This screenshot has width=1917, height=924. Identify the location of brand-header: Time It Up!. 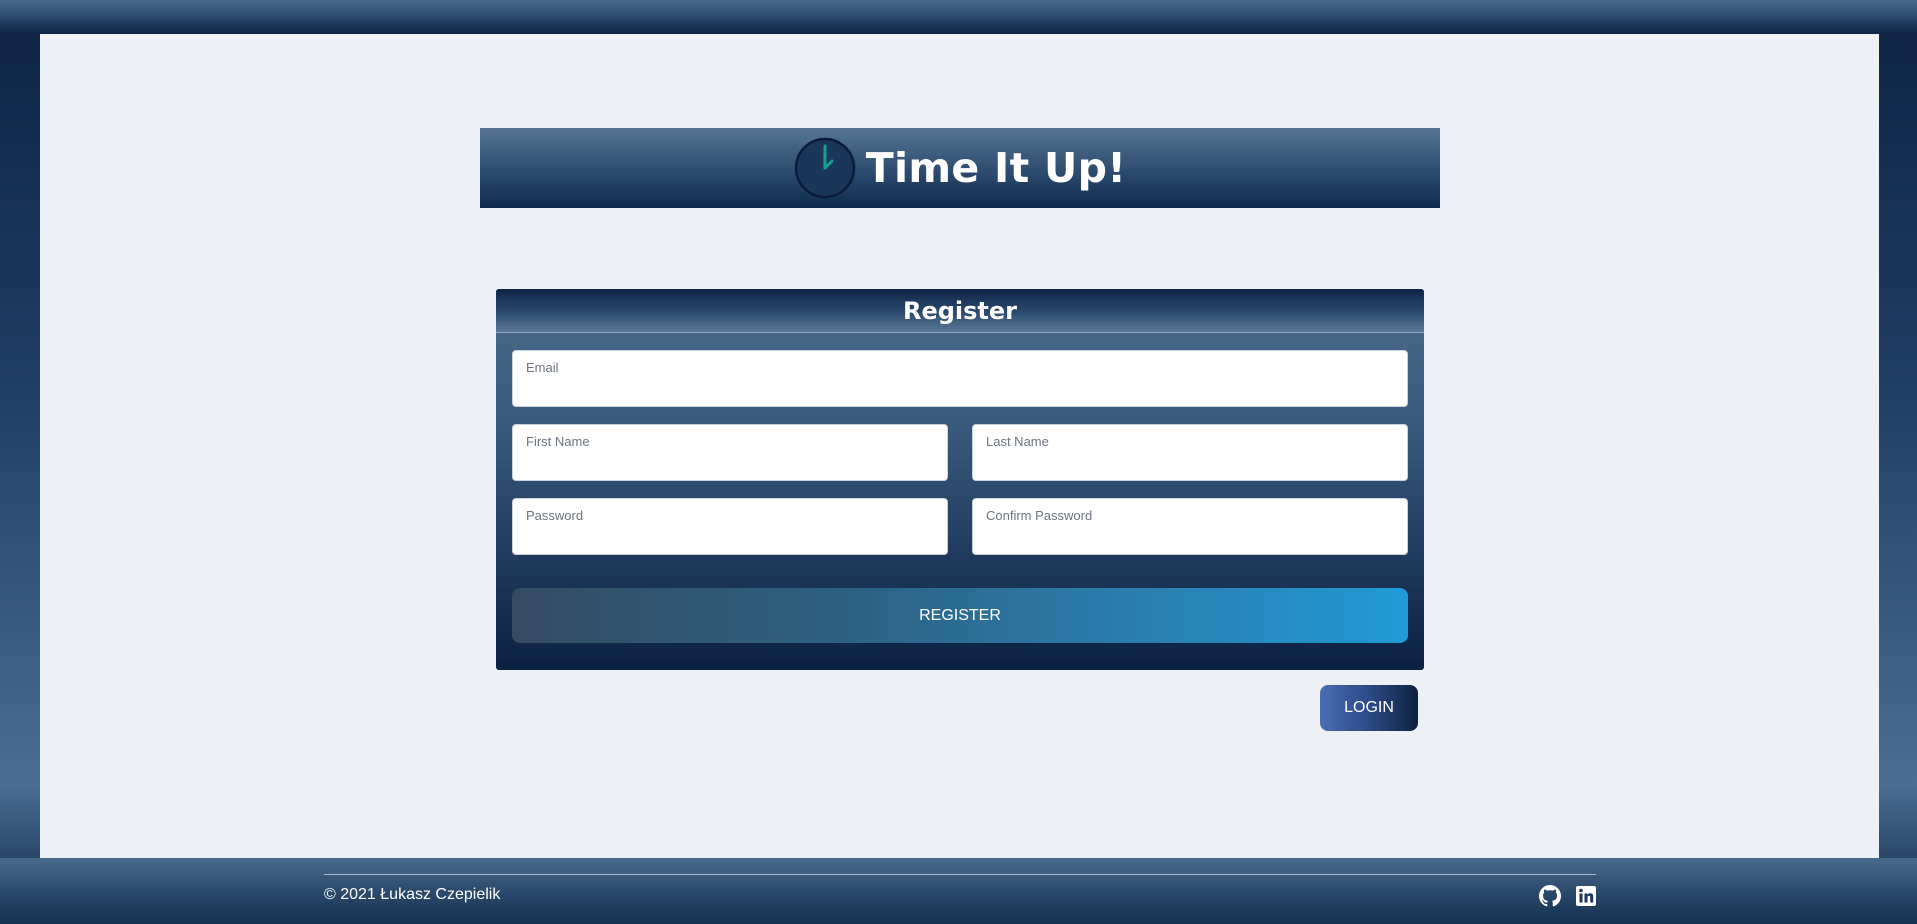
(960, 168).